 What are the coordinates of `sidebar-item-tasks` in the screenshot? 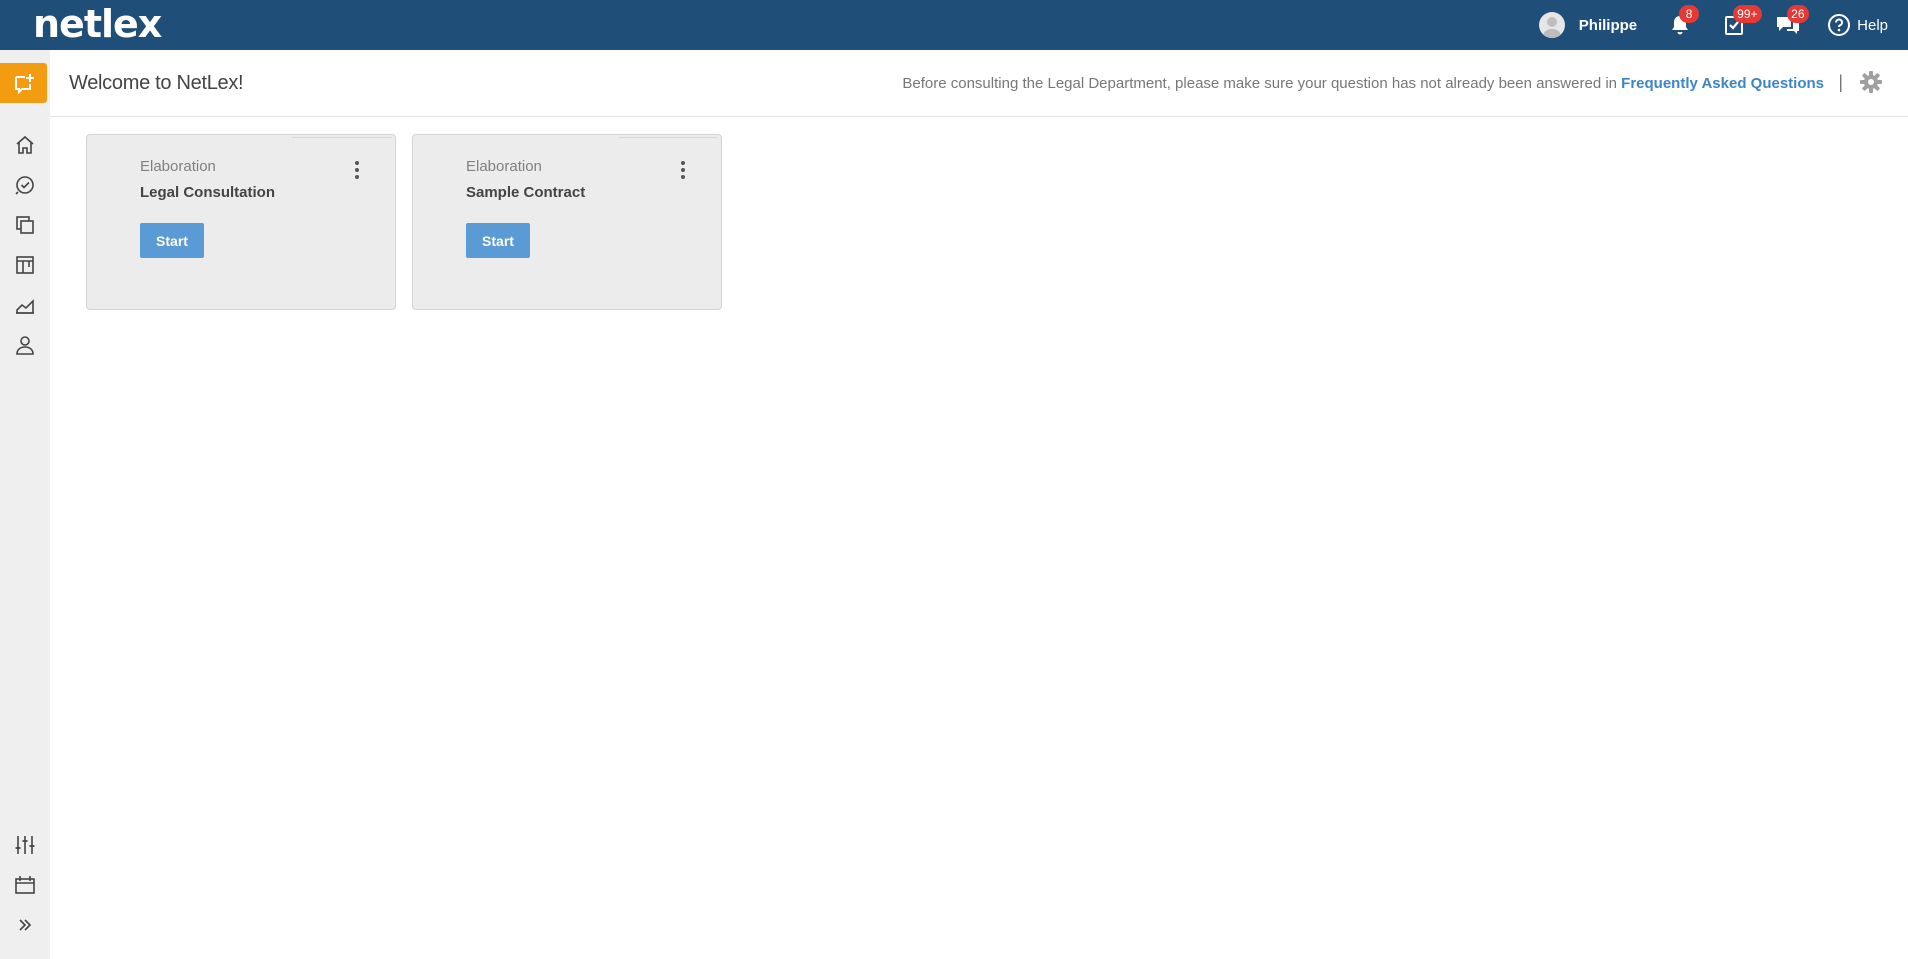 It's located at (25, 185).